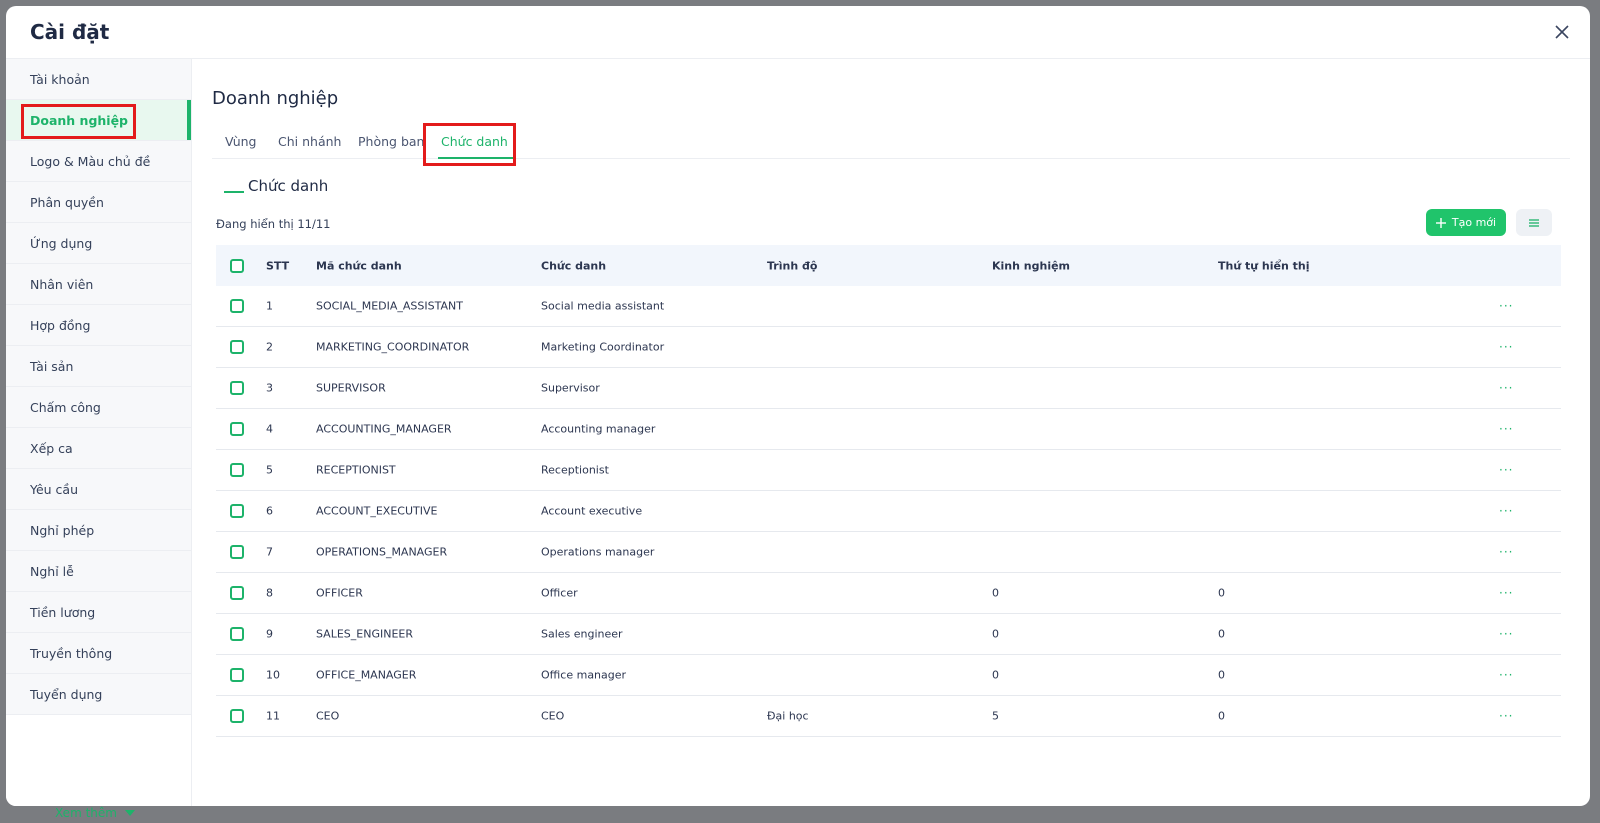  What do you see at coordinates (469, 144) in the screenshot?
I see `tab-highlight-box` at bounding box center [469, 144].